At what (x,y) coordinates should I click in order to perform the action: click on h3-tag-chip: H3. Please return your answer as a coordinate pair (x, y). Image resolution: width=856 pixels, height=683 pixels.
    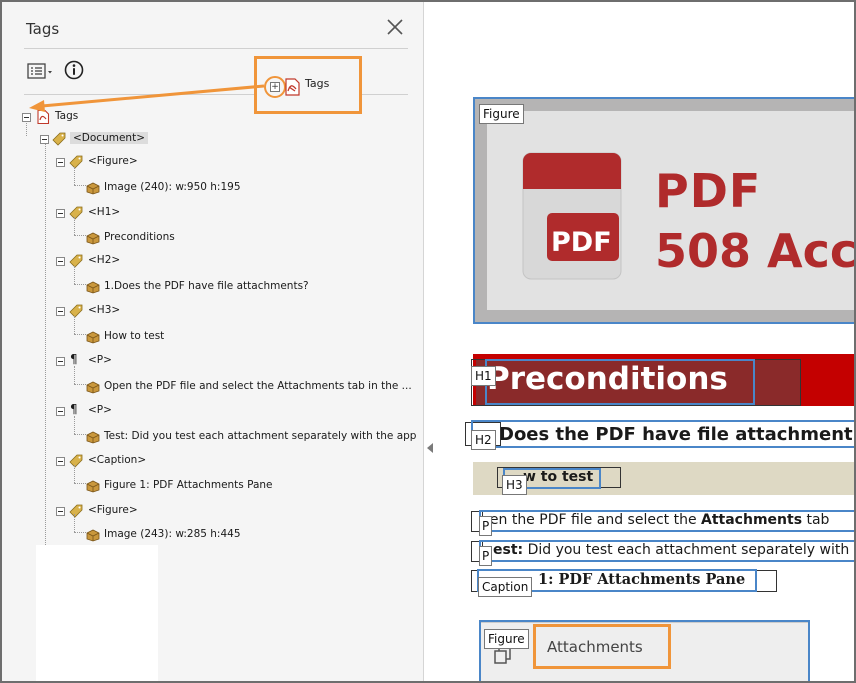
    Looking at the image, I should click on (514, 485).